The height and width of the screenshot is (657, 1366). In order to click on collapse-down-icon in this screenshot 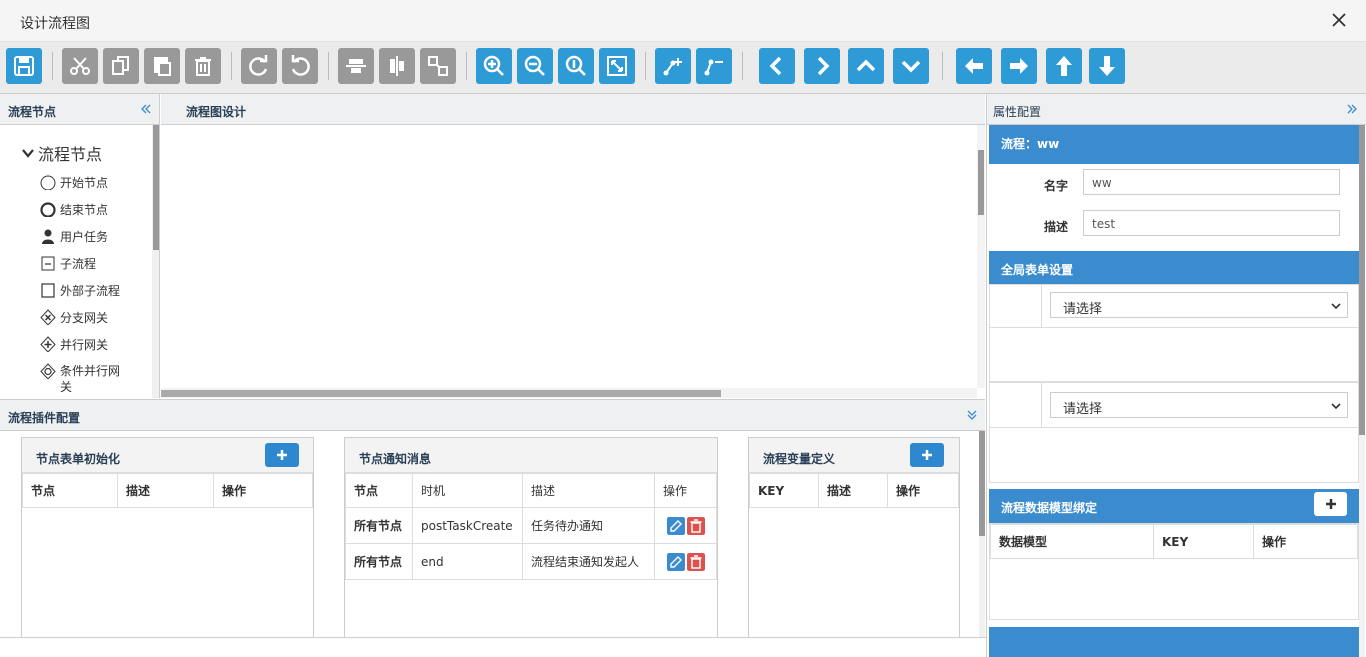, I will do `click(972, 415)`.